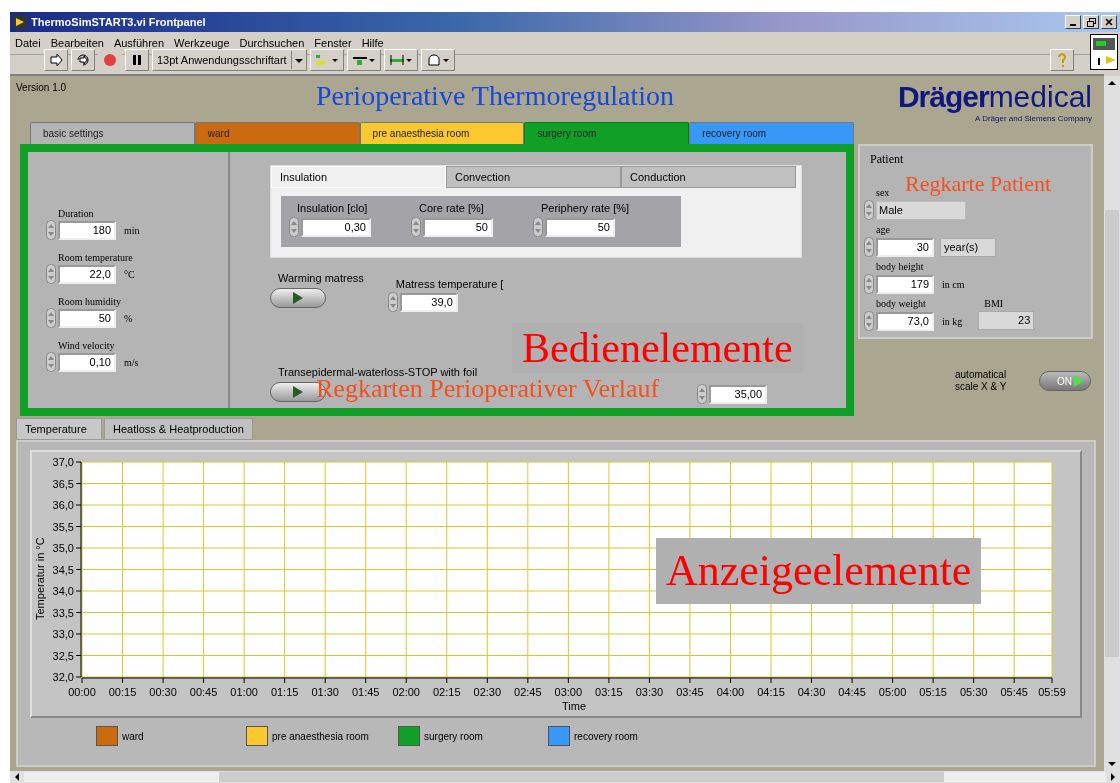  I want to click on axis-tick-label: 04:00, so click(730, 692).